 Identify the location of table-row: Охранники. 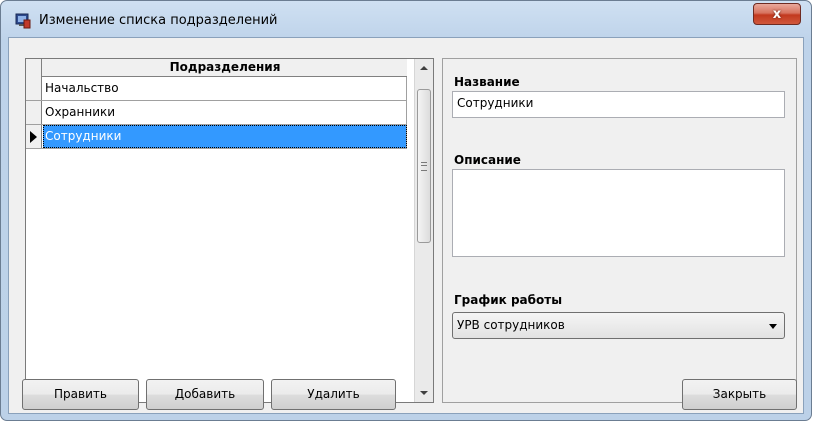
(216, 113).